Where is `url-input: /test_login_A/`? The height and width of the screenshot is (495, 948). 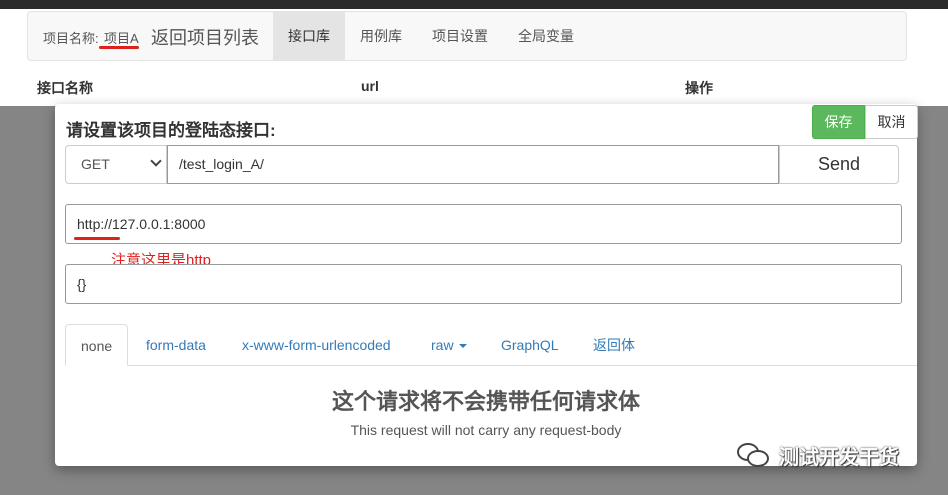
url-input: /test_login_A/ is located at coordinates (473, 164).